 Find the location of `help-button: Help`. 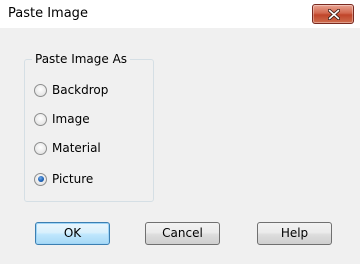

help-button: Help is located at coordinates (294, 233).